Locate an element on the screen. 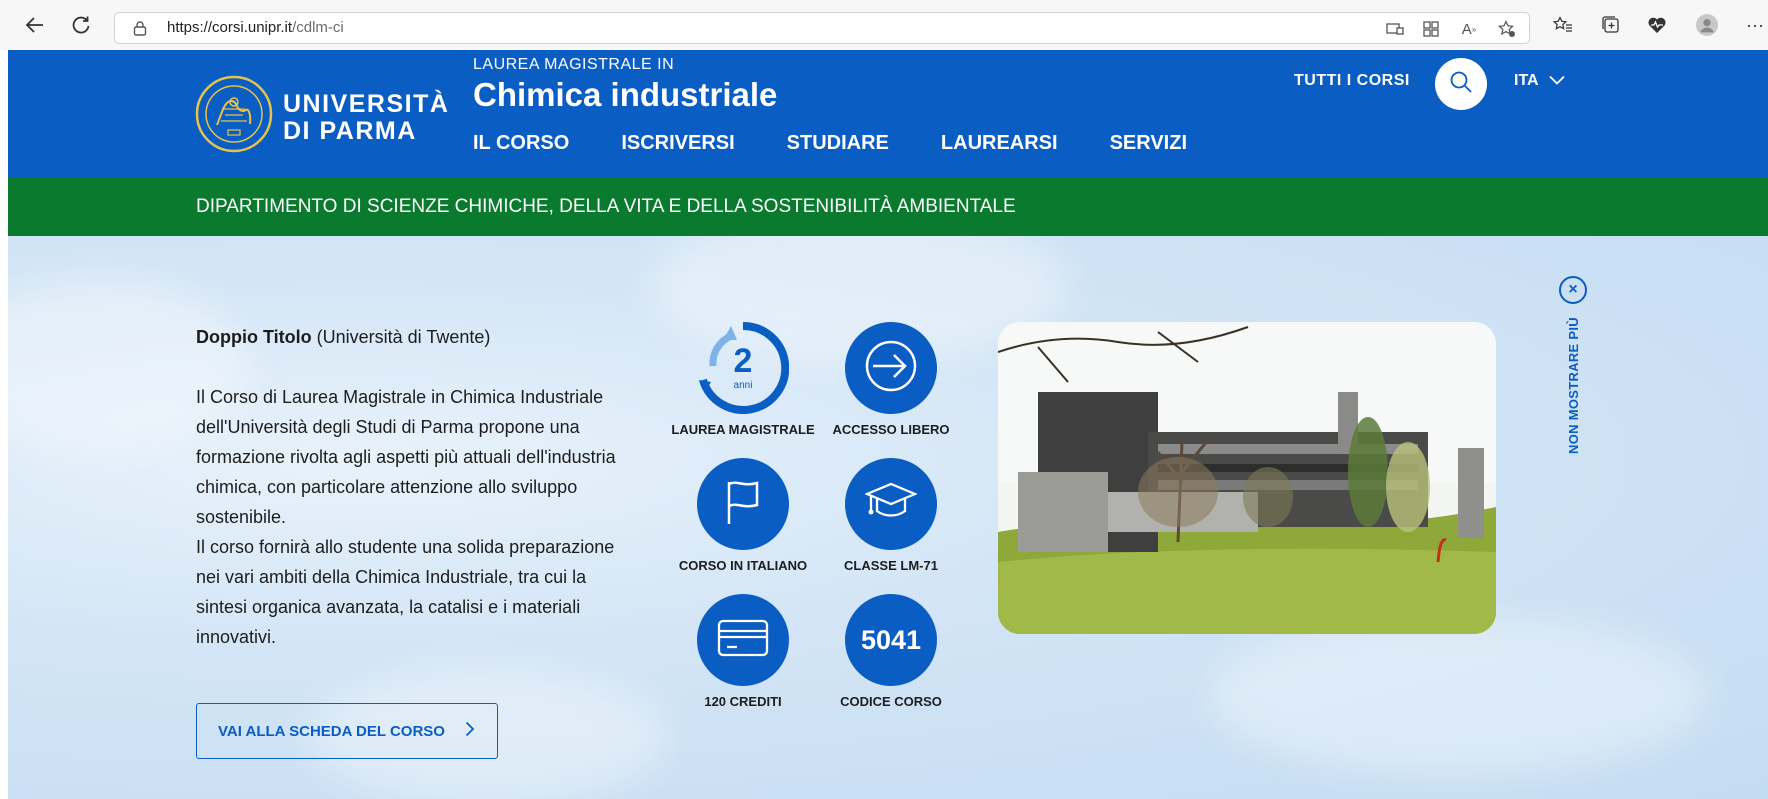  app-available-icon is located at coordinates (1431, 29).